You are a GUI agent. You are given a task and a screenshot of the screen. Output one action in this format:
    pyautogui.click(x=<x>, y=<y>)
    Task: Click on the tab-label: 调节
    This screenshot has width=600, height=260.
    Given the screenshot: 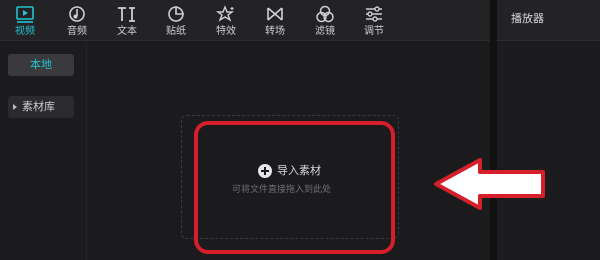 What is the action you would take?
    pyautogui.click(x=374, y=31)
    